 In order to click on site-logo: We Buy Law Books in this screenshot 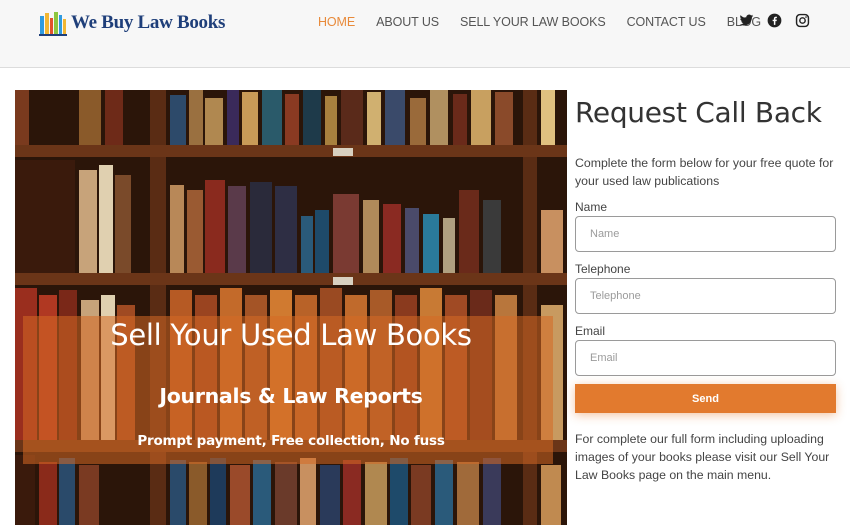, I will do `click(132, 23)`.